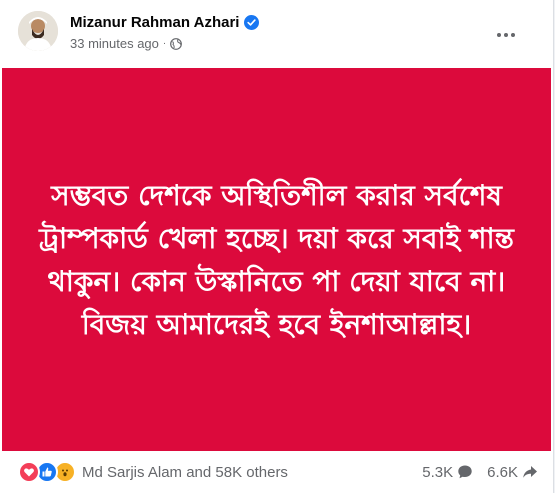 The image size is (555, 493). I want to click on post-header: Mizanur Rahman Azhari 33 minutes ago ·, so click(278, 33).